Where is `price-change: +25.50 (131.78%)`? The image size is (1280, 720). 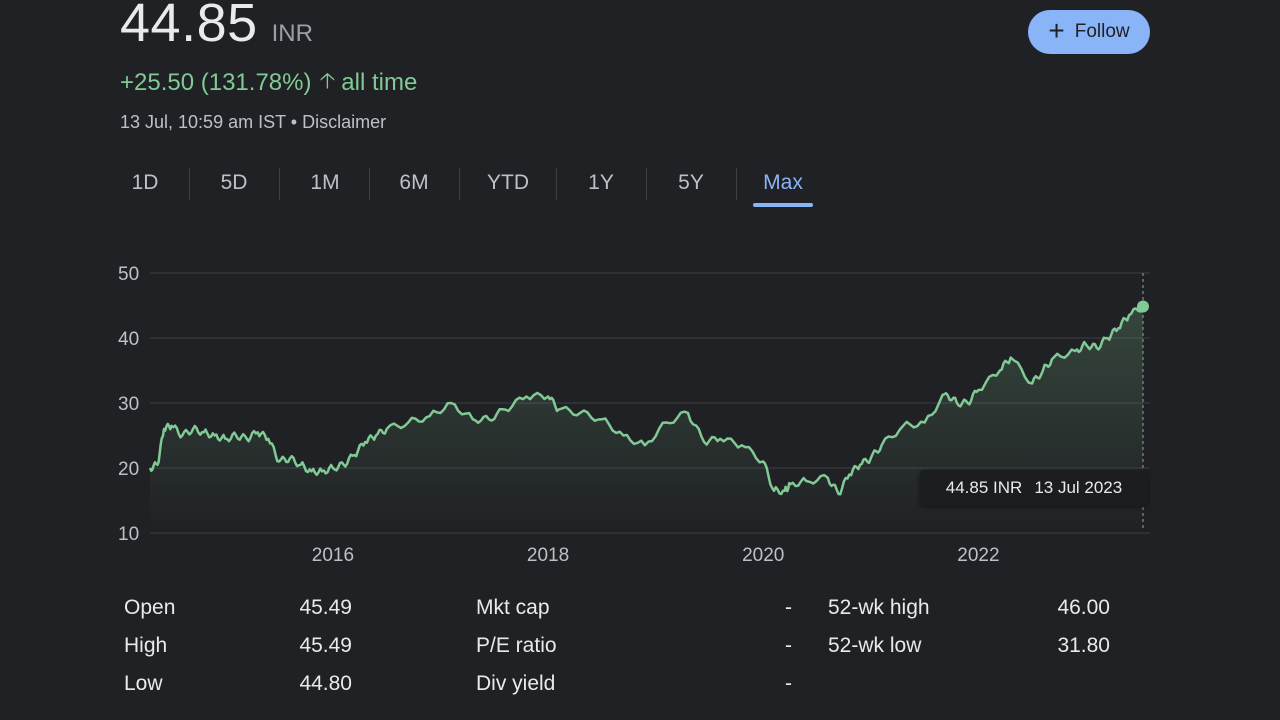
price-change: +25.50 (131.78%) is located at coordinates (216, 82).